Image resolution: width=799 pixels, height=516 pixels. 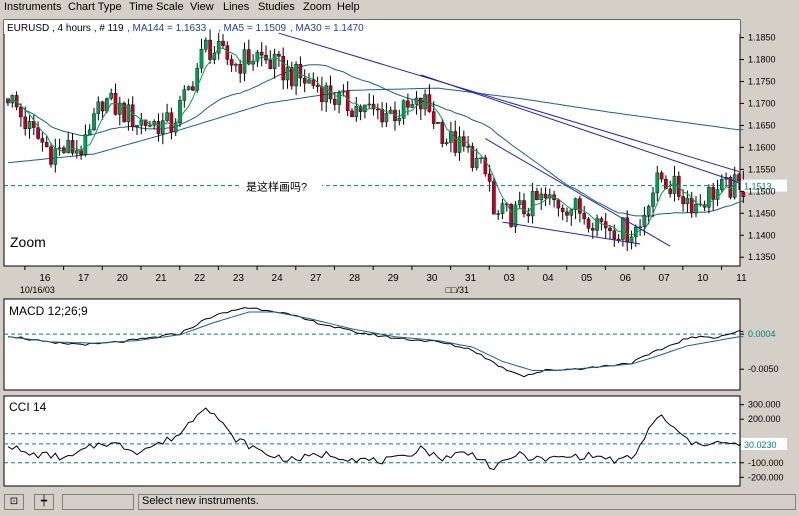 What do you see at coordinates (327, 28) in the screenshot?
I see `price-header-indicator: , MA30 = 1.1470` at bounding box center [327, 28].